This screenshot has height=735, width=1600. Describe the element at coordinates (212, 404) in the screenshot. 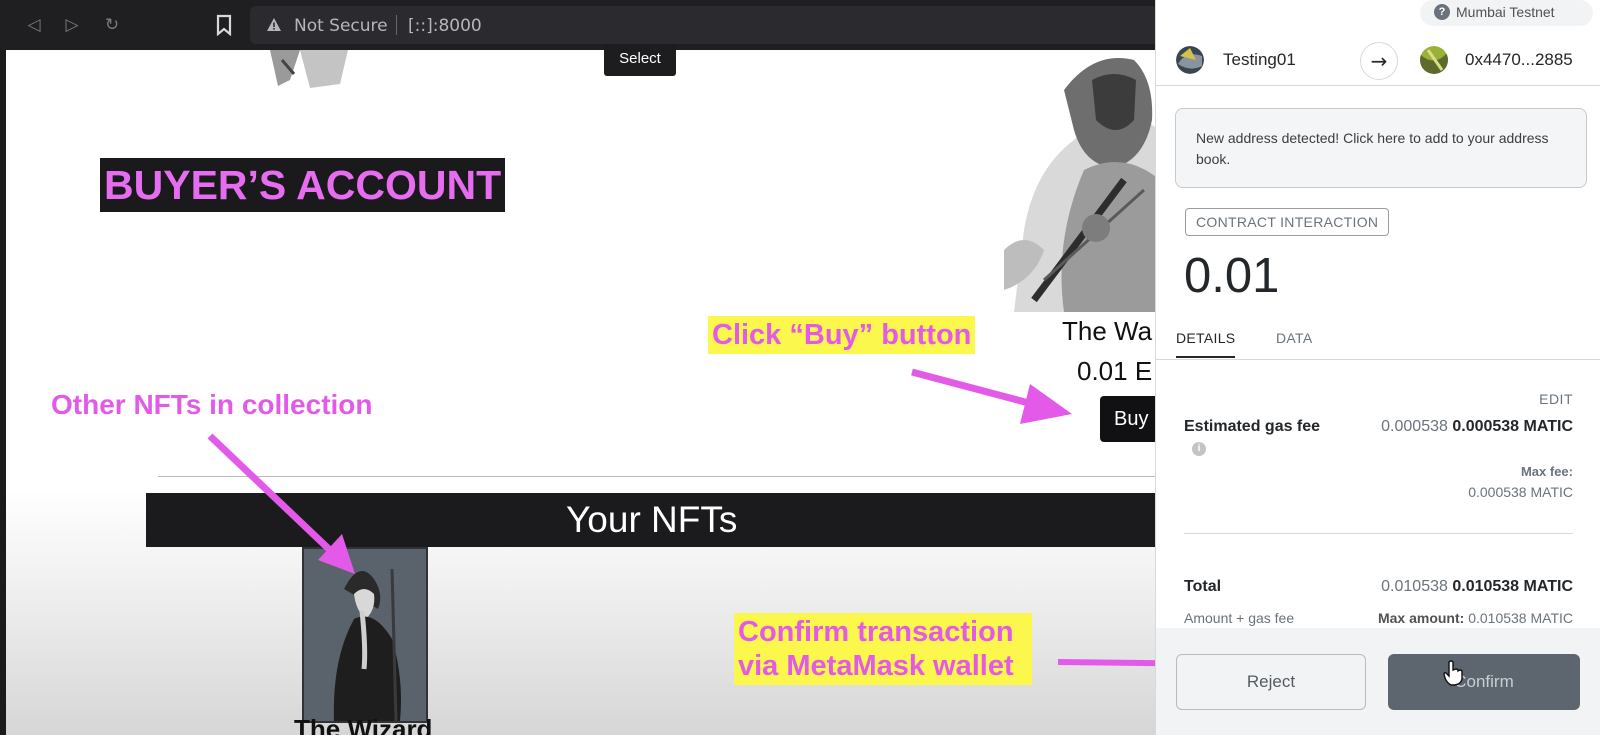

I see `other-nfts-annotation: Other NFTs in collection` at that location.